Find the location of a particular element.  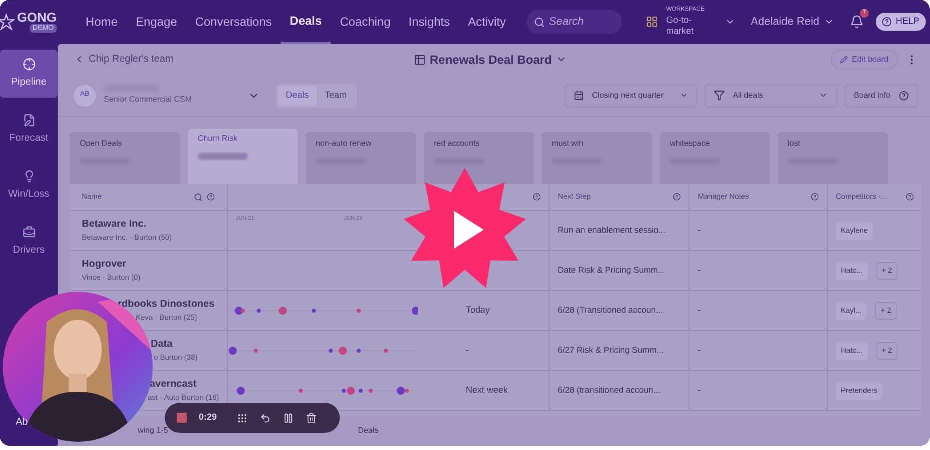

nav-tab: Conversations is located at coordinates (234, 22).